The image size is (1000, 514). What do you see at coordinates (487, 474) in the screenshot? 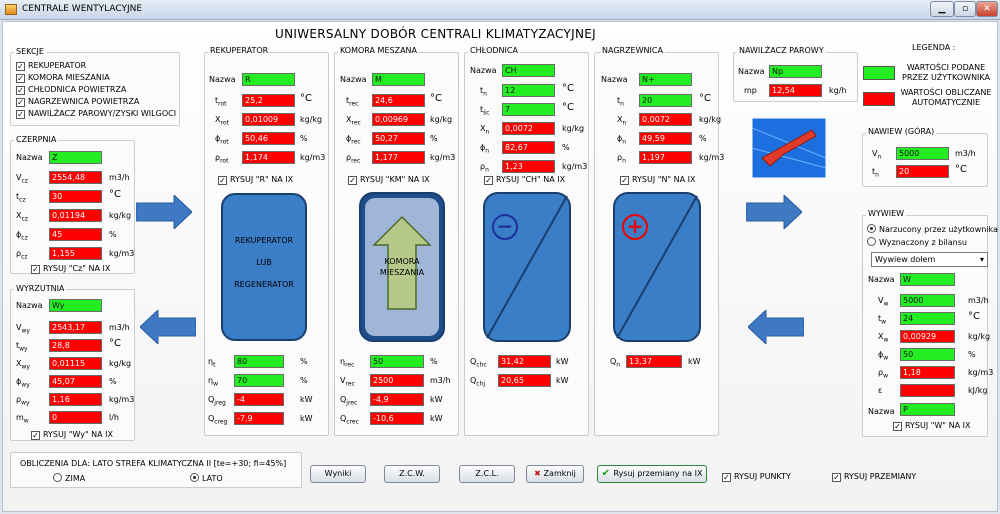
I see `zcl-button: Z.C.L.` at bounding box center [487, 474].